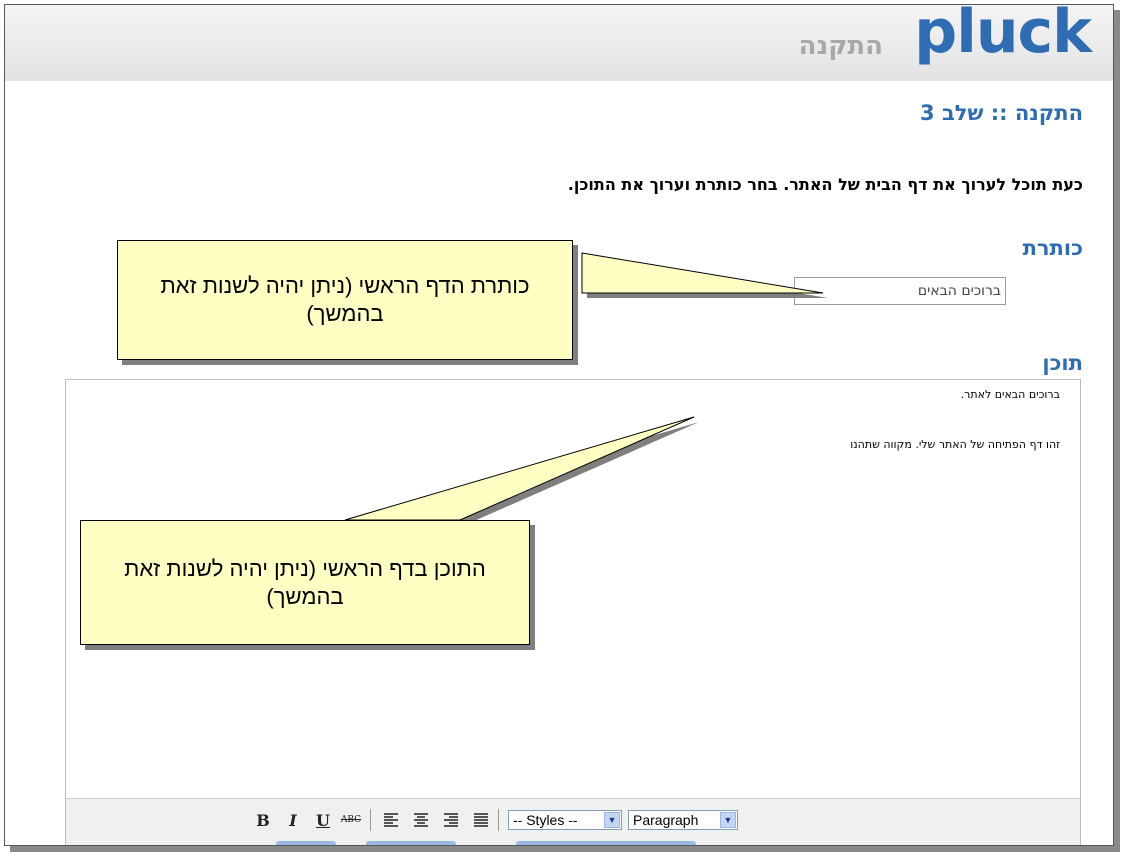 This screenshot has width=1126, height=857. Describe the element at coordinates (1003, 35) in the screenshot. I see `pluck-logo: pluck` at that location.